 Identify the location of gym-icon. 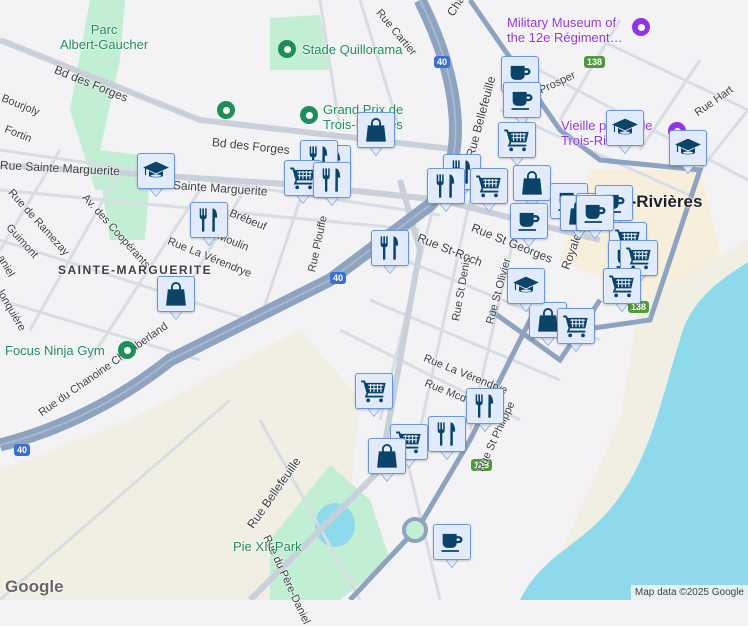
(127, 350).